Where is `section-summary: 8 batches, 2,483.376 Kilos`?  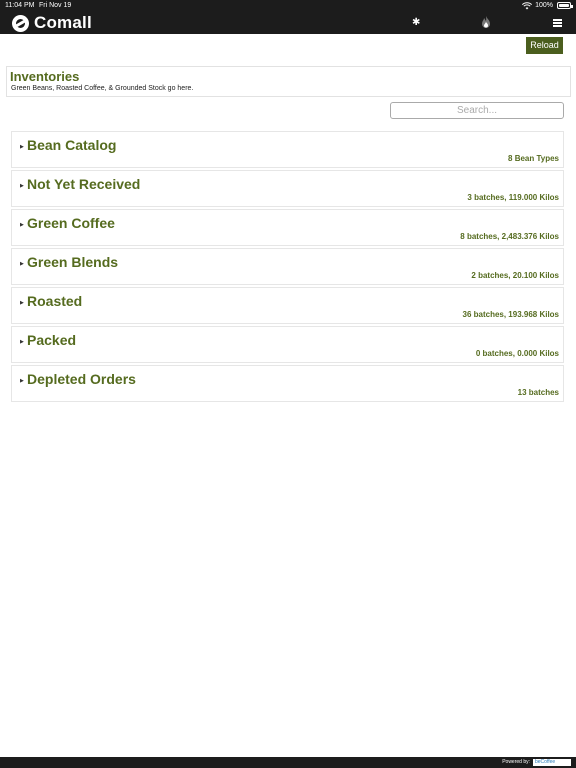
section-summary: 8 batches, 2,483.376 Kilos is located at coordinates (509, 236).